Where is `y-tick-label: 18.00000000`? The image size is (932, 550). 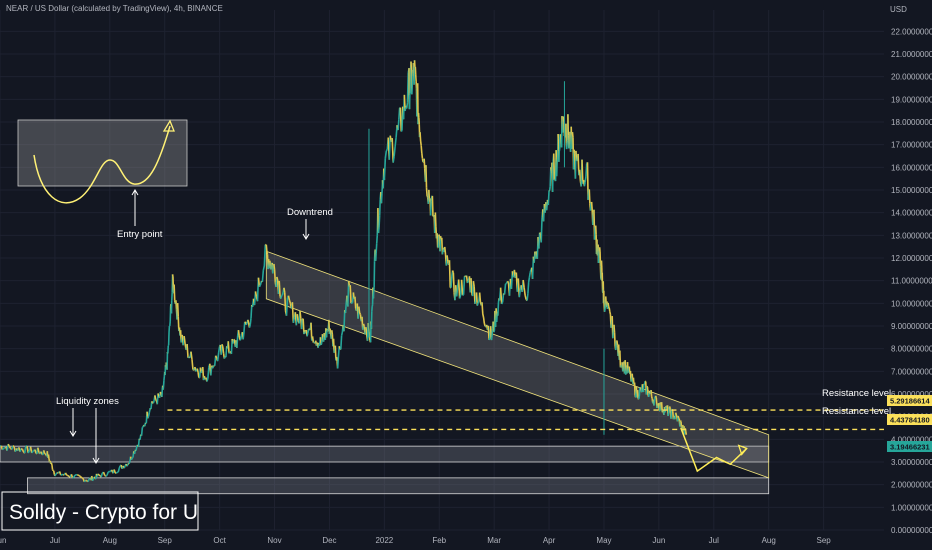 y-tick-label: 18.00000000 is located at coordinates (911, 122).